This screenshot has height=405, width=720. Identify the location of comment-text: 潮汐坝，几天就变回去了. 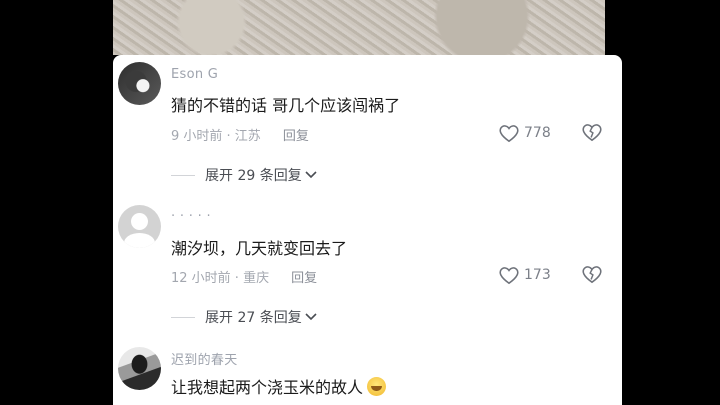
(259, 248).